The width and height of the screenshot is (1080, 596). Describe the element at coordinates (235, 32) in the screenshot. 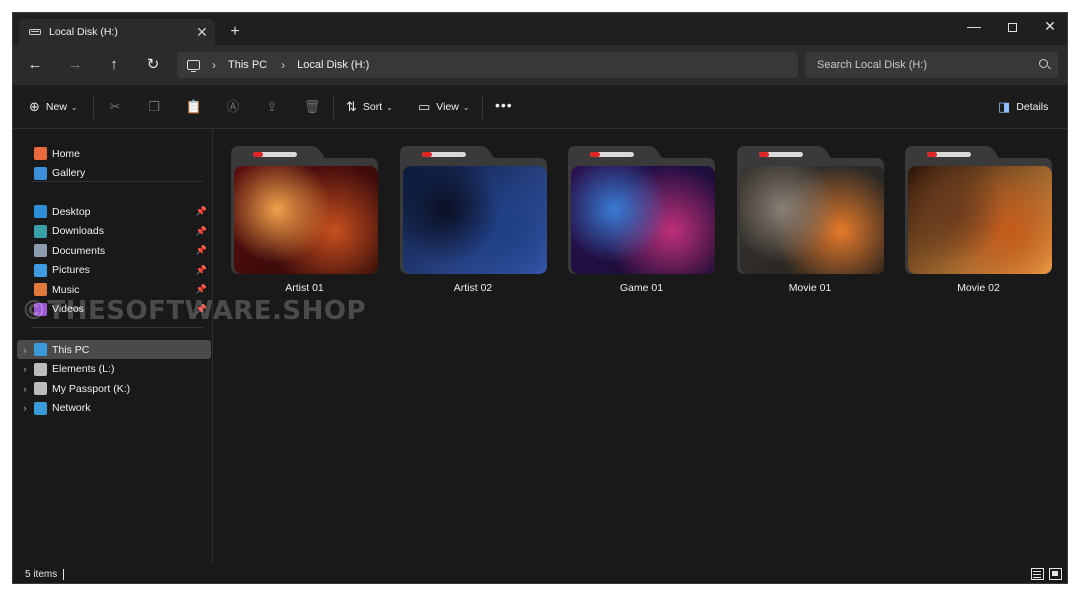

I see `new-tab-button: +` at that location.